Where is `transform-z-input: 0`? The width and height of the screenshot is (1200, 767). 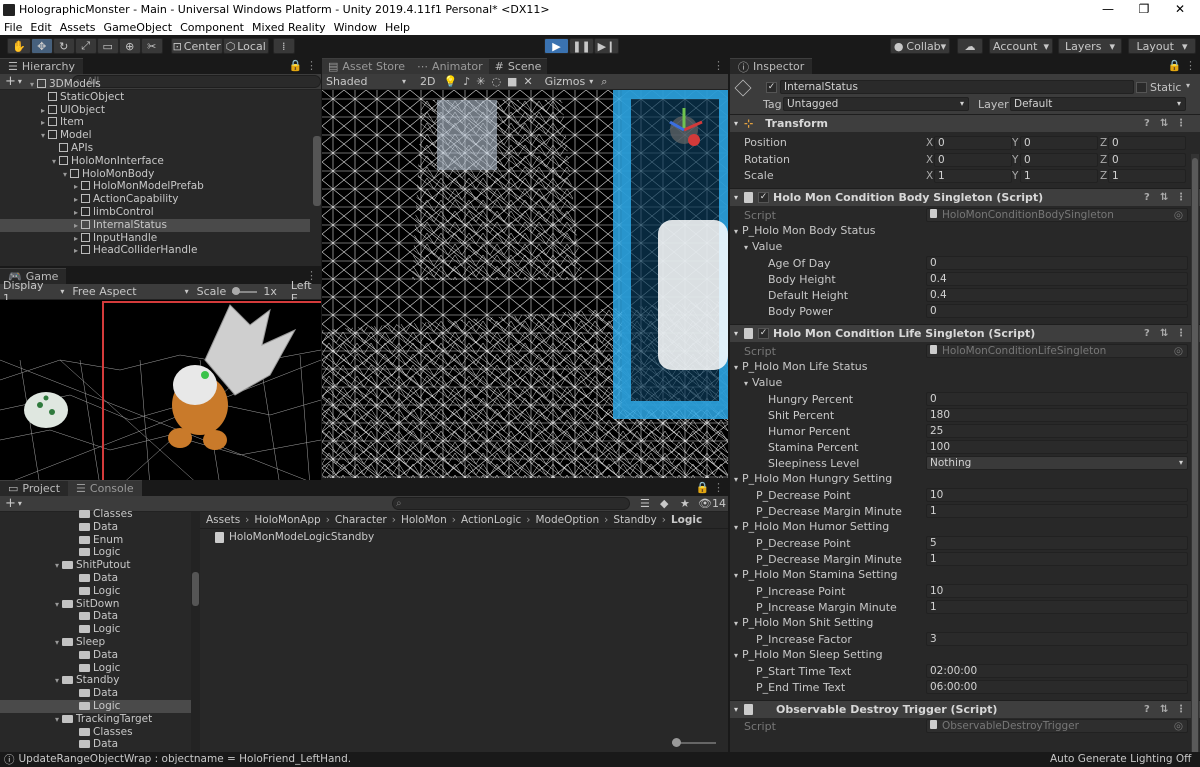 transform-z-input: 0 is located at coordinates (1147, 159).